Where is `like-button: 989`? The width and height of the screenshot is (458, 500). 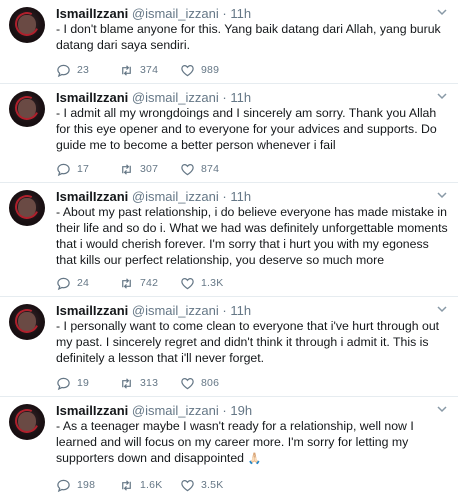
like-button: 989 is located at coordinates (199, 70).